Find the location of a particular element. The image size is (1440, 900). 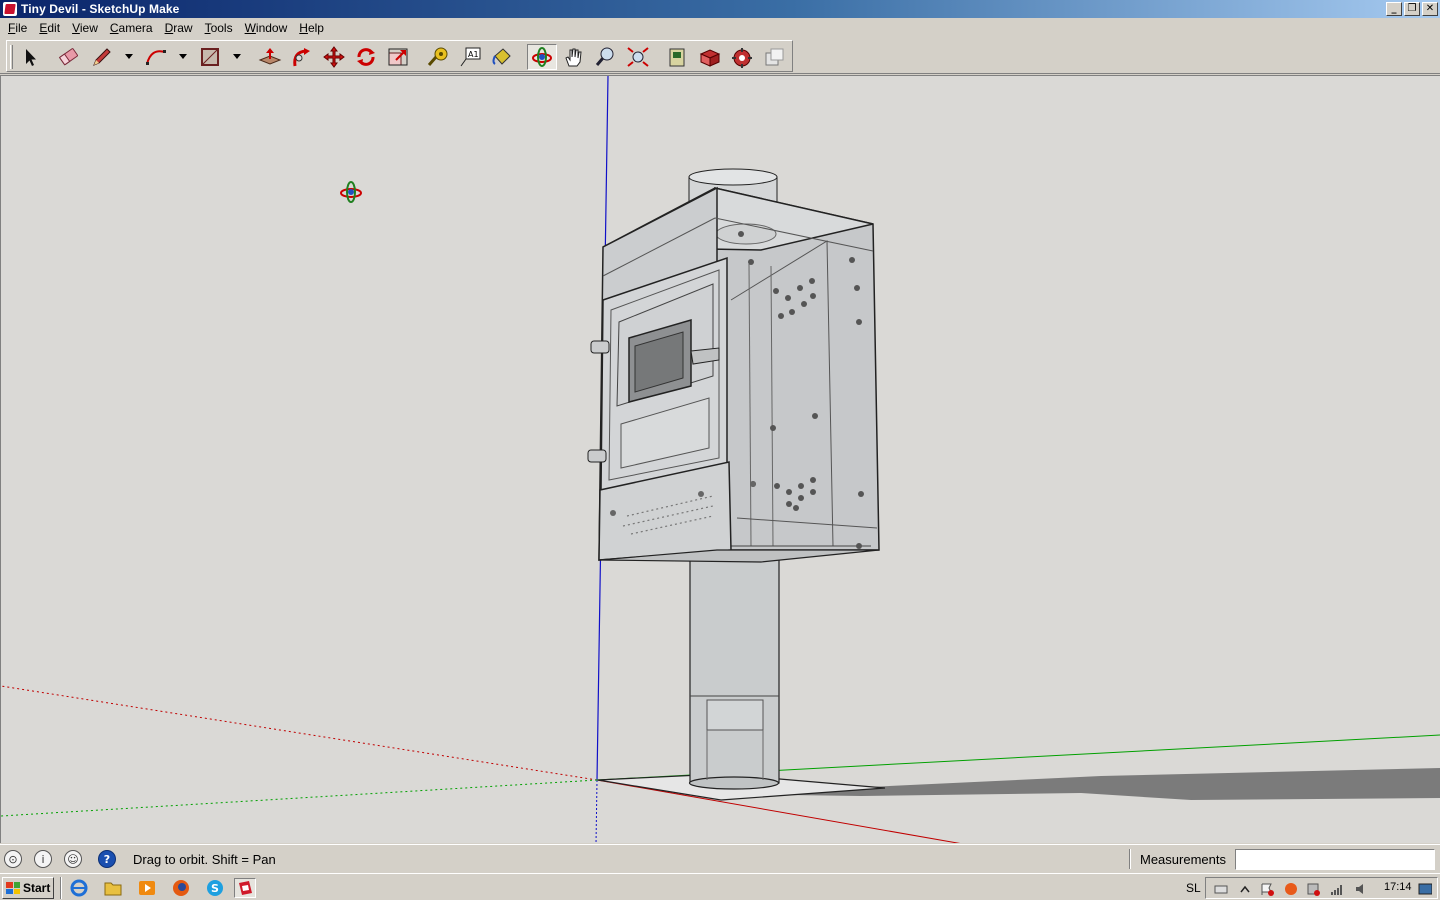

rotate-tool-button is located at coordinates (366, 57).